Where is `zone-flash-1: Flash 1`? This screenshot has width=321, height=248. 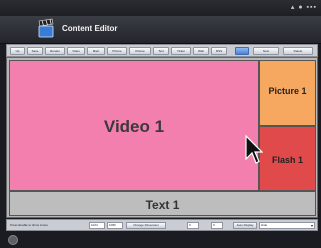 zone-flash-1: Flash 1 is located at coordinates (287, 158).